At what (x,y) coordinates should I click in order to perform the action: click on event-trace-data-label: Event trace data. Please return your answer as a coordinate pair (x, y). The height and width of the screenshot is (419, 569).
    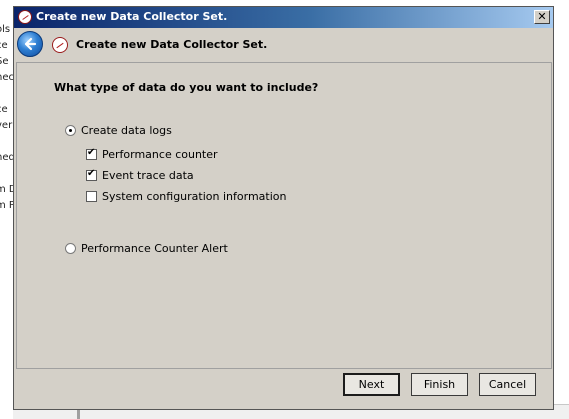
    Looking at the image, I should click on (148, 175).